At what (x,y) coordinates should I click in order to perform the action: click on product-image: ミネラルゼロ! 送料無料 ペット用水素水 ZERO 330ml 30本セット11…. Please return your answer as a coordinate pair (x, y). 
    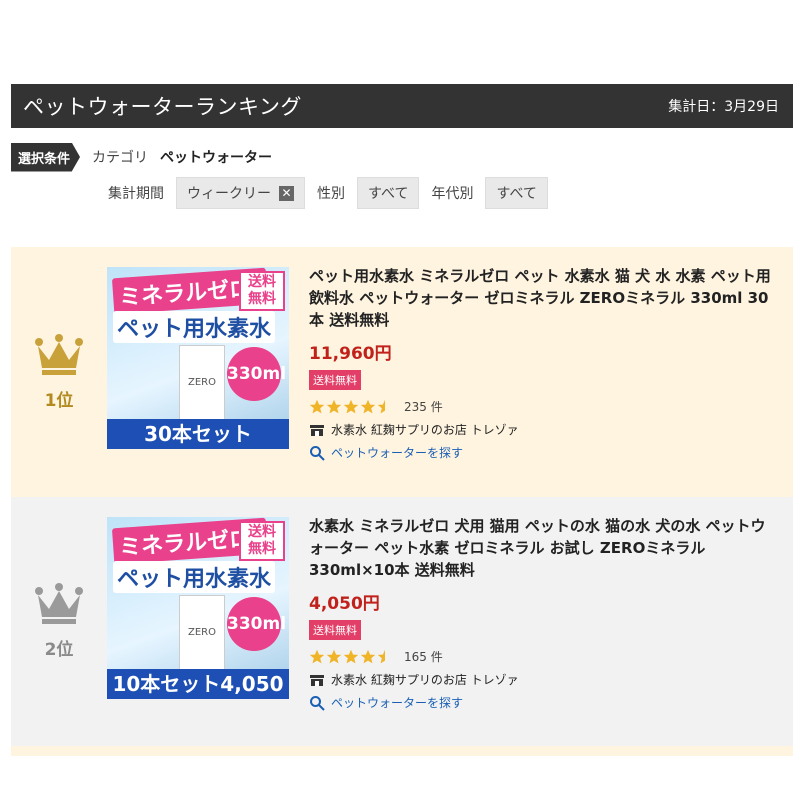
    Looking at the image, I should click on (198, 358).